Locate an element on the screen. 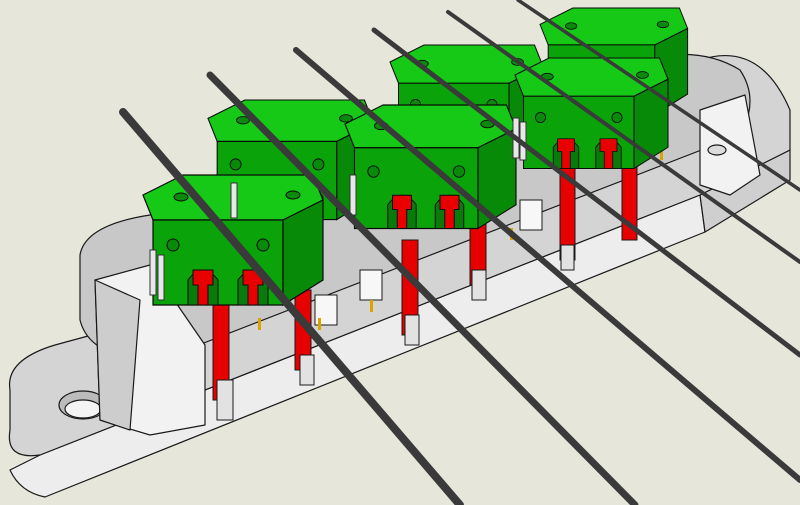 Image resolution: width=800 pixels, height=505 pixels. mount-hole-inner is located at coordinates (83, 409).